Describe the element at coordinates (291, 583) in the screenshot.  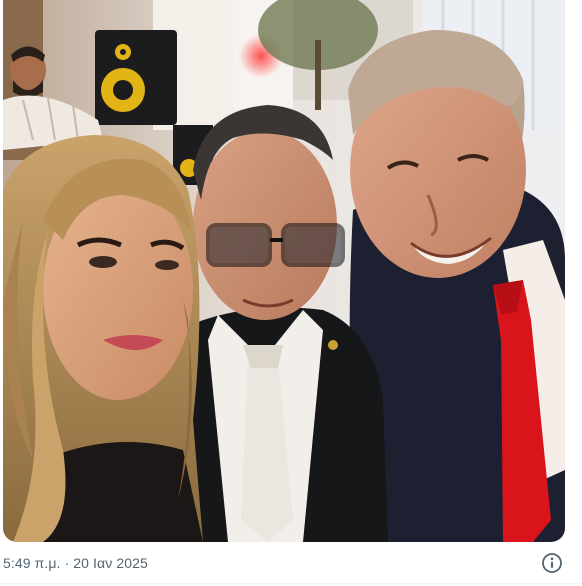
I see `divider` at that location.